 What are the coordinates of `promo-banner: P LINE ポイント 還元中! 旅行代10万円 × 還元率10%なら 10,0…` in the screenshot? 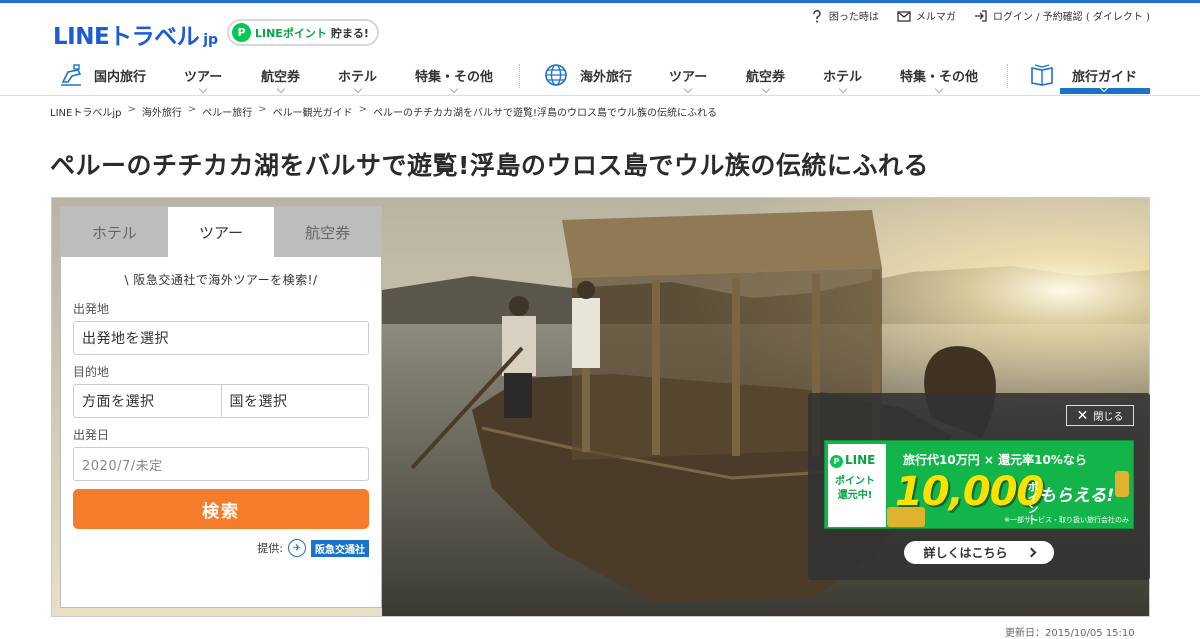 It's located at (979, 484).